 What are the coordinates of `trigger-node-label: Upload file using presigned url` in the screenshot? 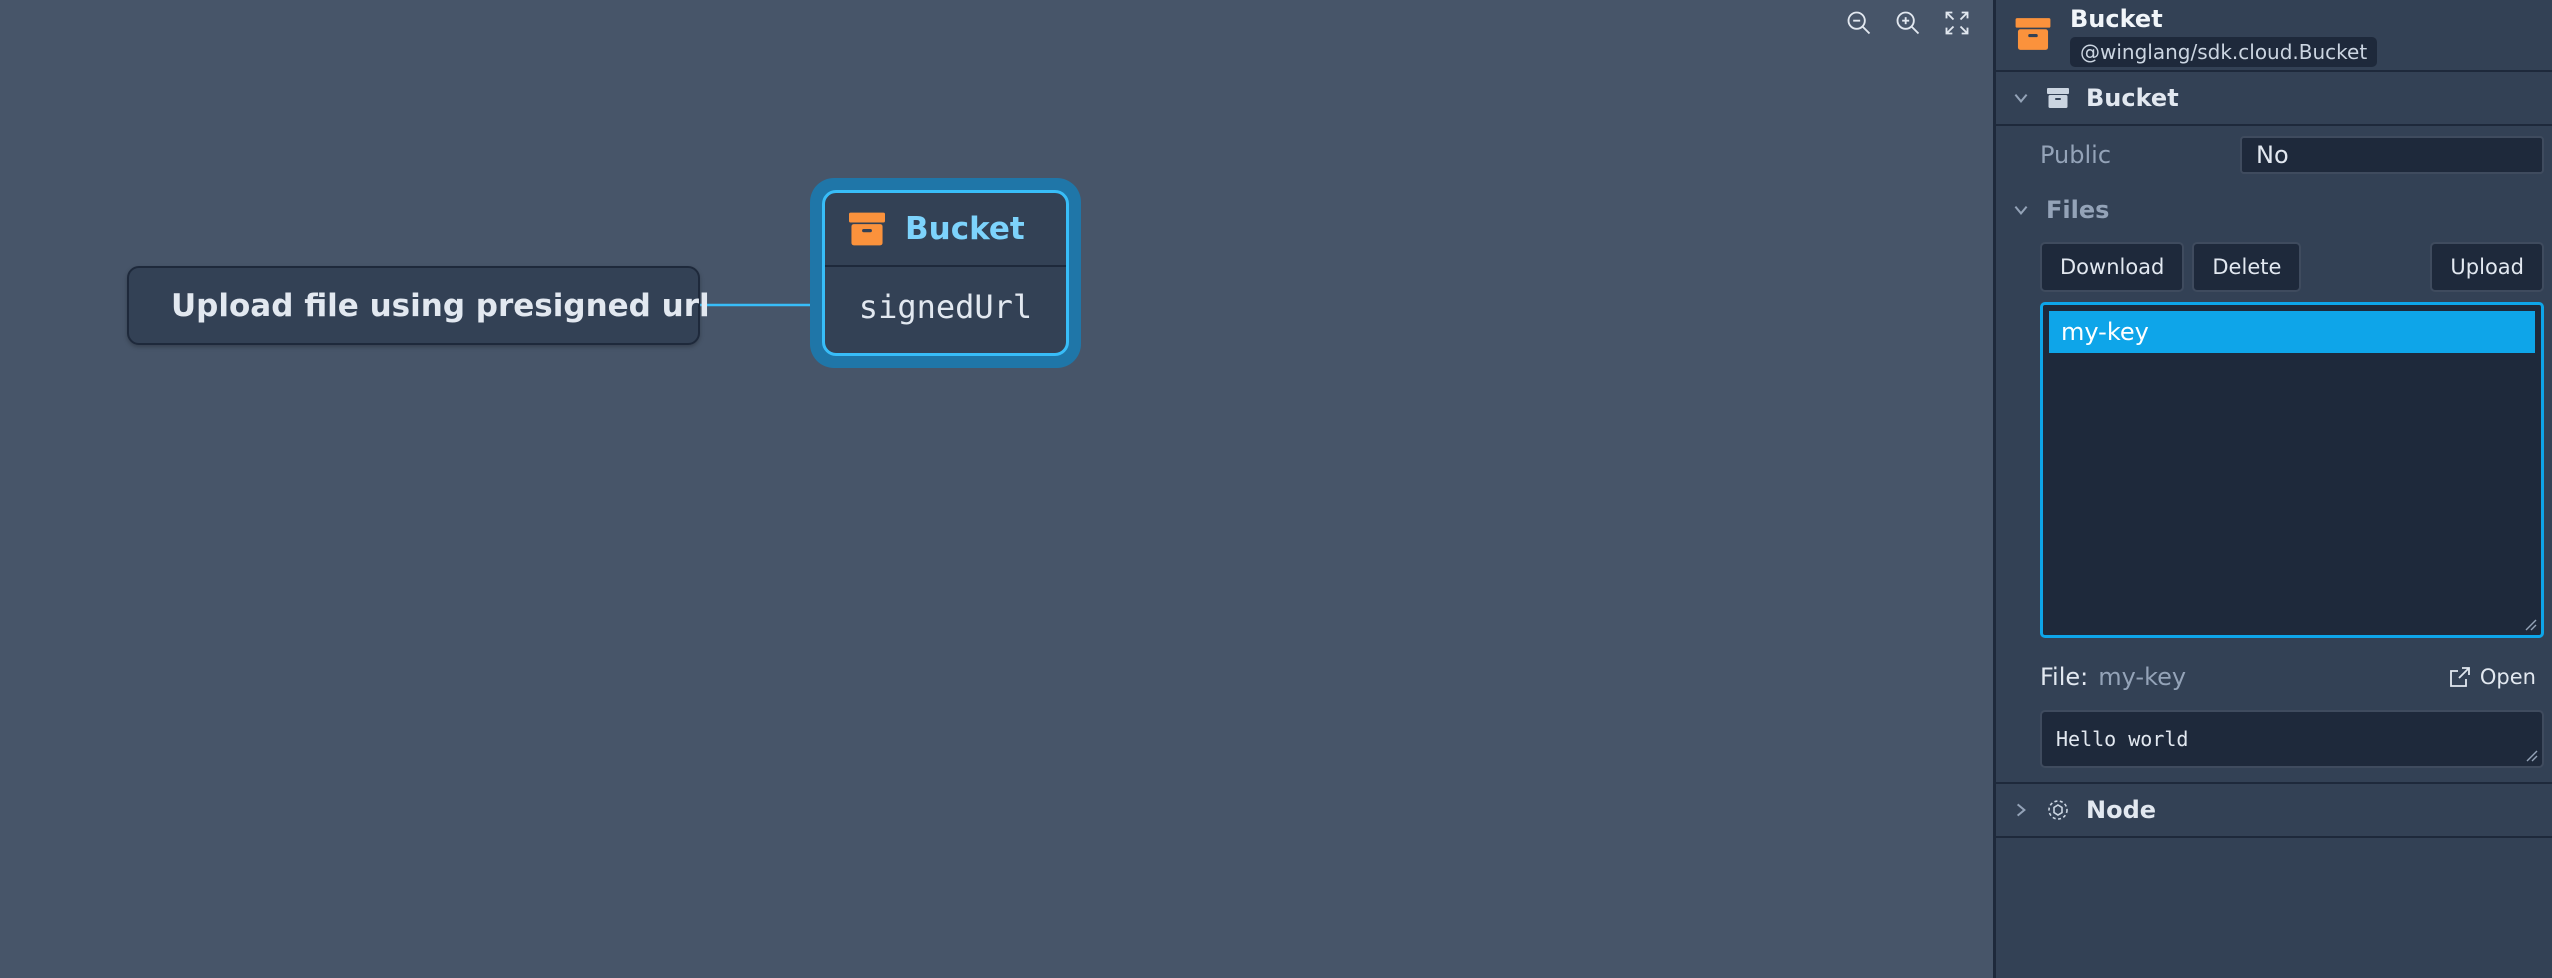 It's located at (440, 305).